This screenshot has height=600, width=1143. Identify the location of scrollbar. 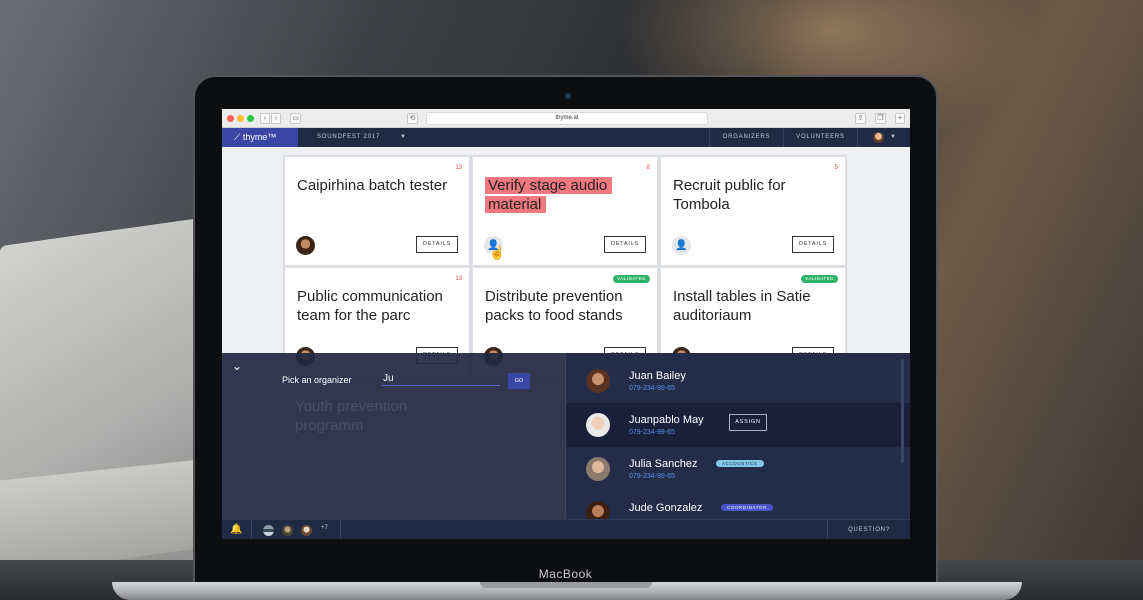
(902, 411).